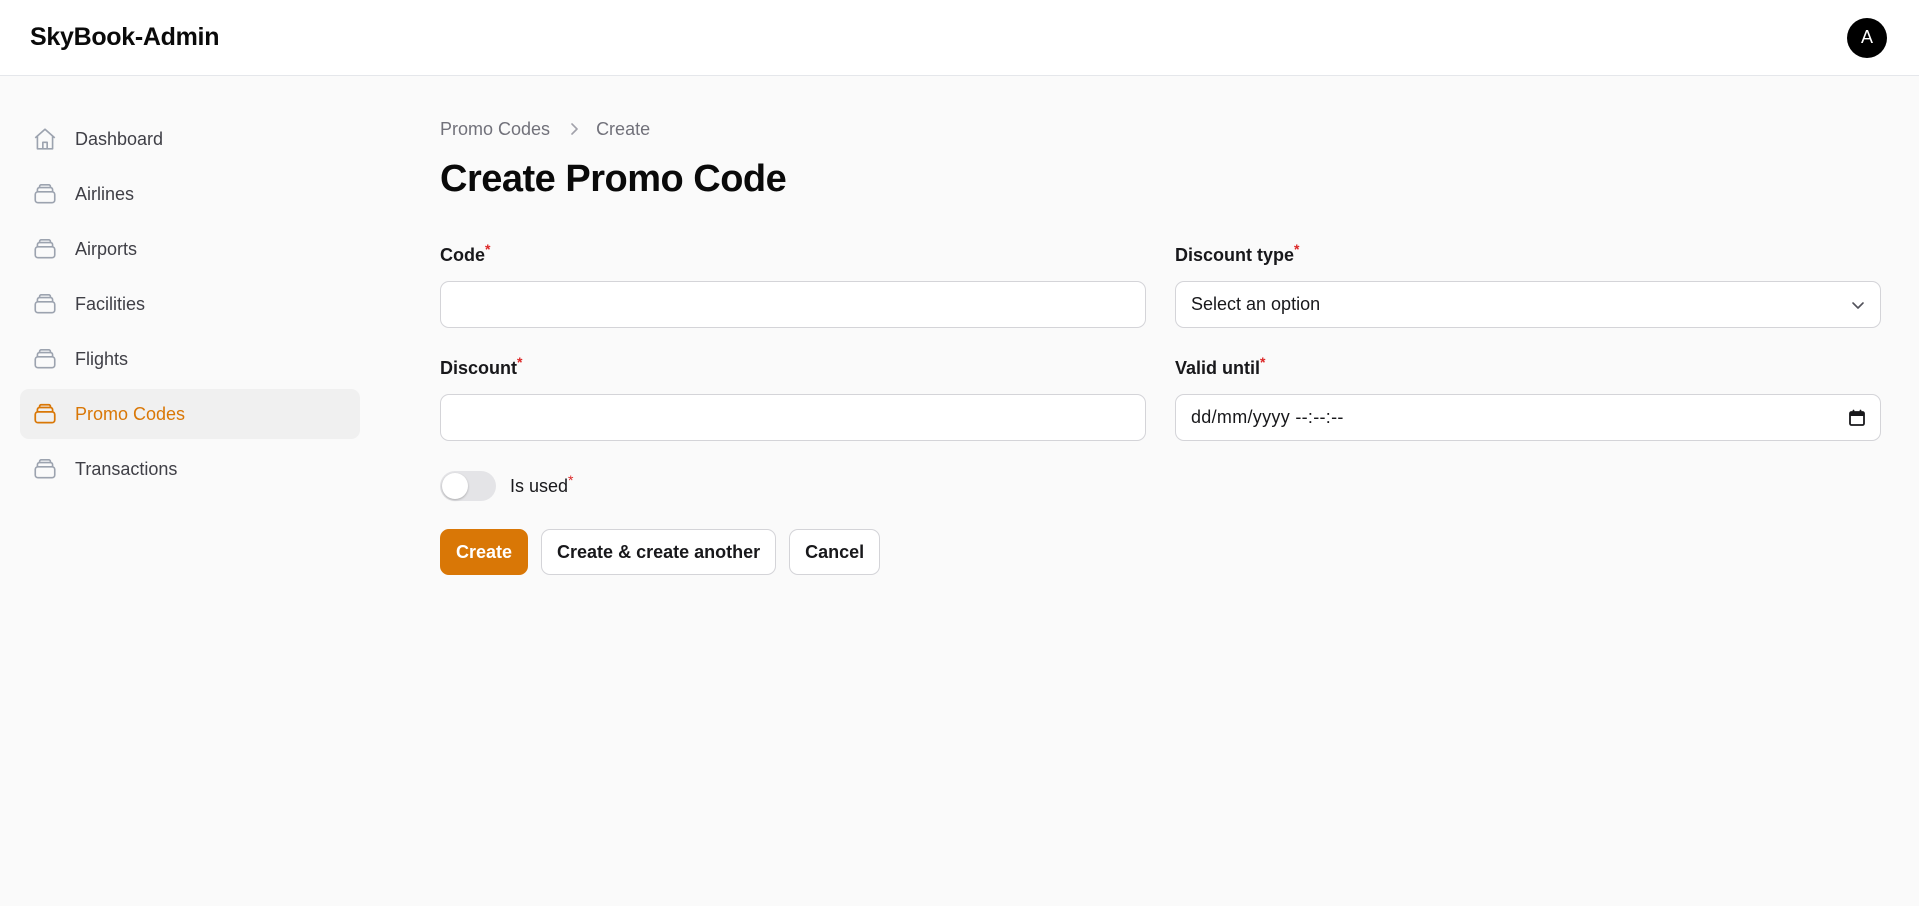 The width and height of the screenshot is (1919, 906). I want to click on breadcrumb-link-promo-codes: Promo Codes, so click(495, 129).